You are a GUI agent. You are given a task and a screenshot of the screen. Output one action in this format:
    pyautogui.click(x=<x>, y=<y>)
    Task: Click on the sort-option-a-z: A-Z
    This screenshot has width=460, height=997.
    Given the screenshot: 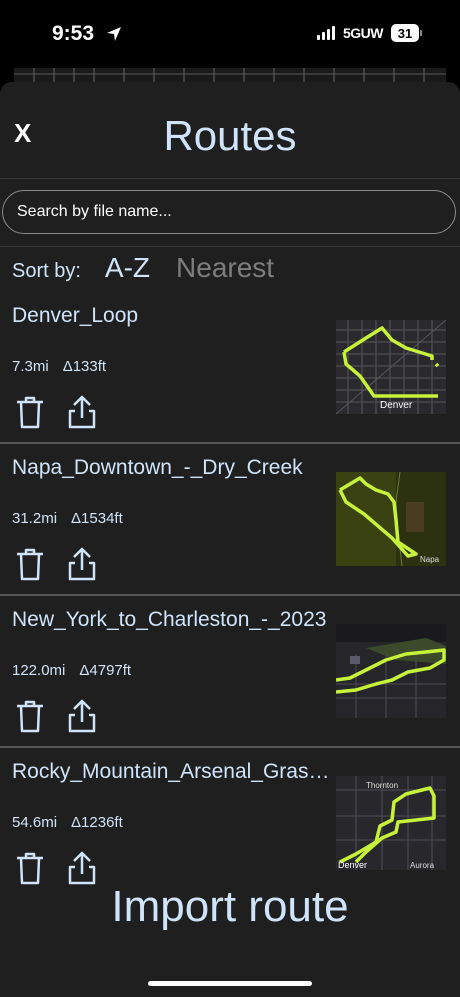 What is the action you would take?
    pyautogui.click(x=127, y=268)
    